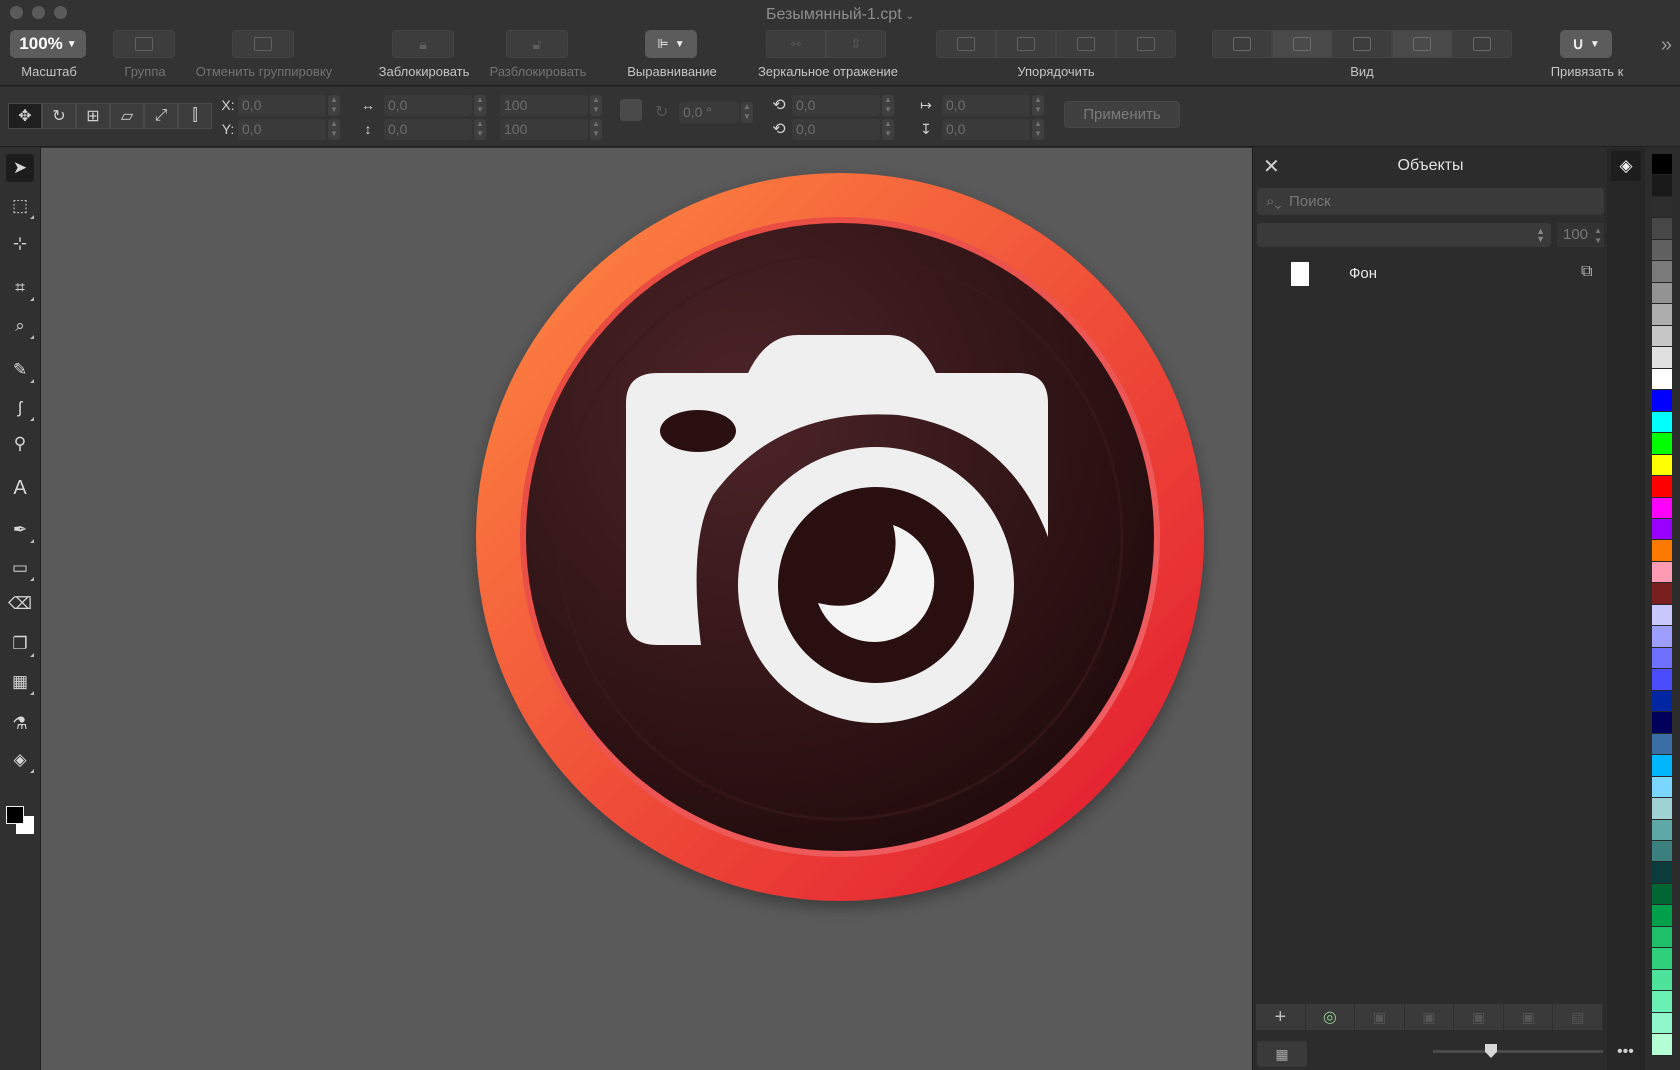  Describe the element at coordinates (282, 105) in the screenshot. I see `x-input: 0,0` at that location.